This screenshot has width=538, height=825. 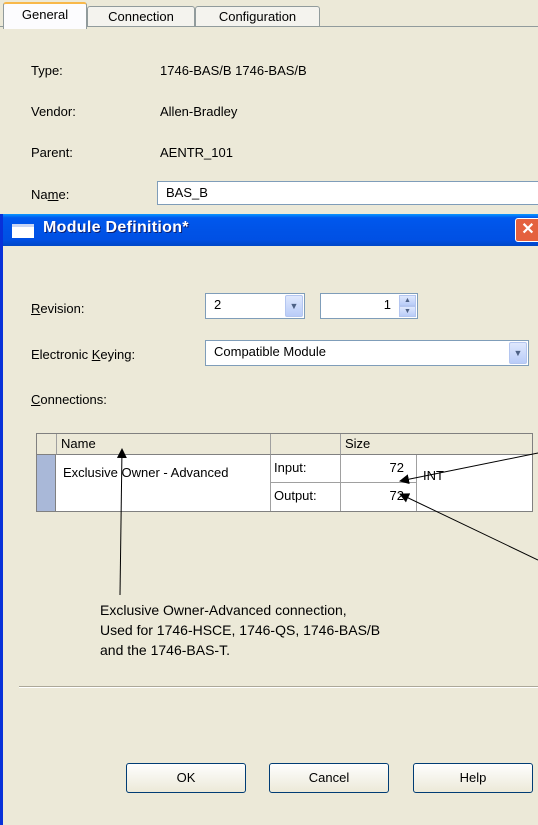 What do you see at coordinates (379, 497) in the screenshot?
I see `output-size-cell: 72` at bounding box center [379, 497].